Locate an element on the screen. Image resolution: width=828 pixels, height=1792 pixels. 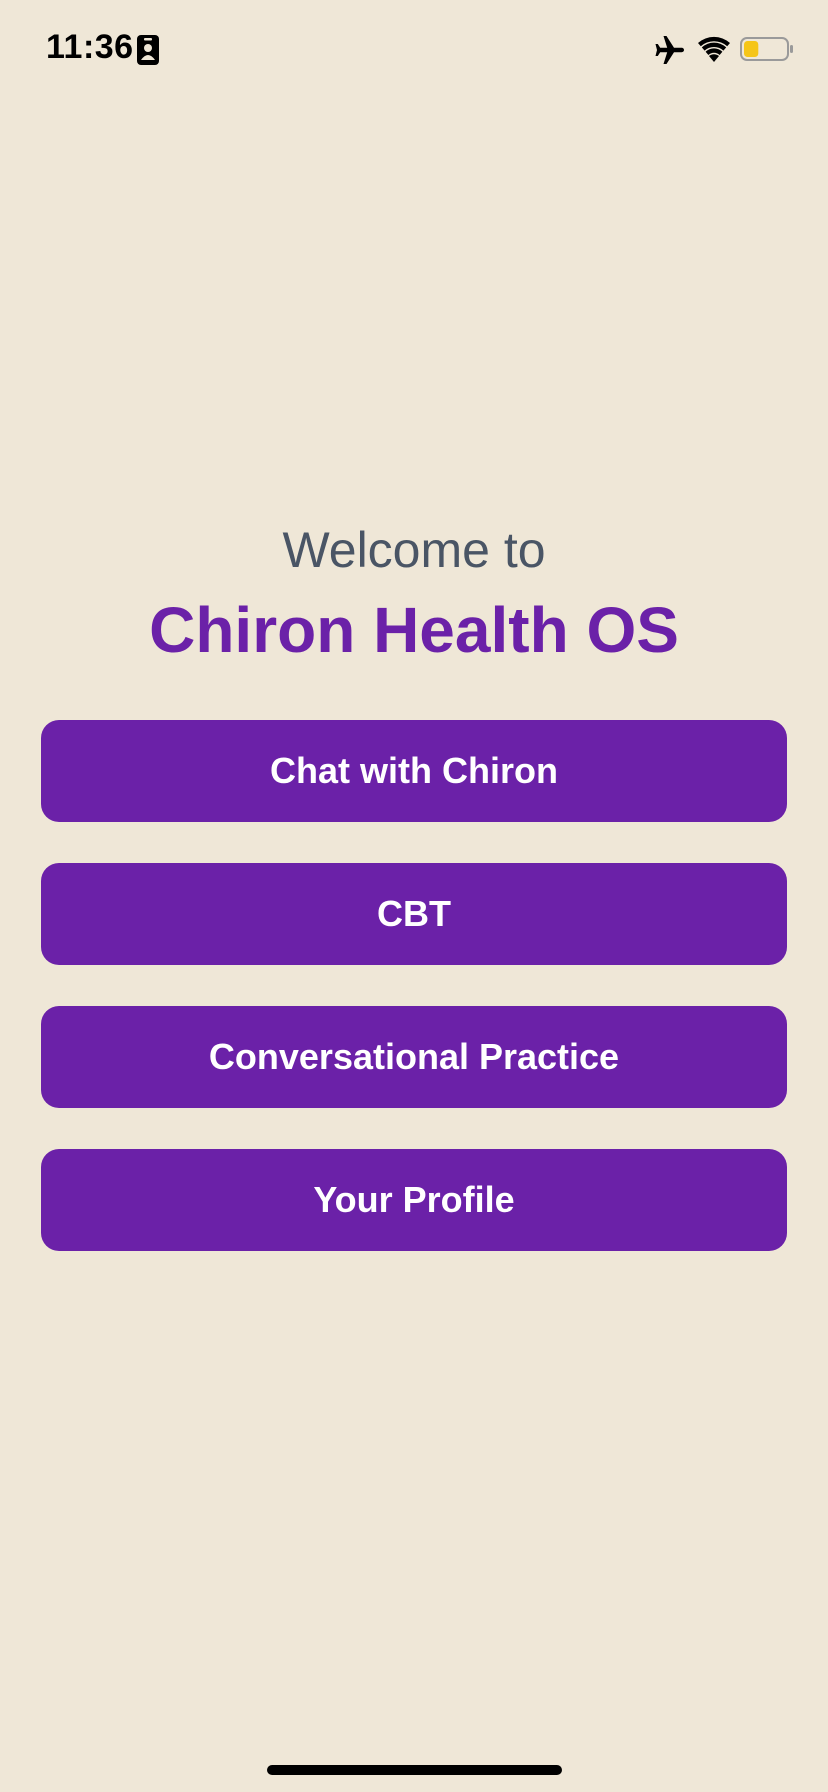
id-card-icon is located at coordinates (148, 50).